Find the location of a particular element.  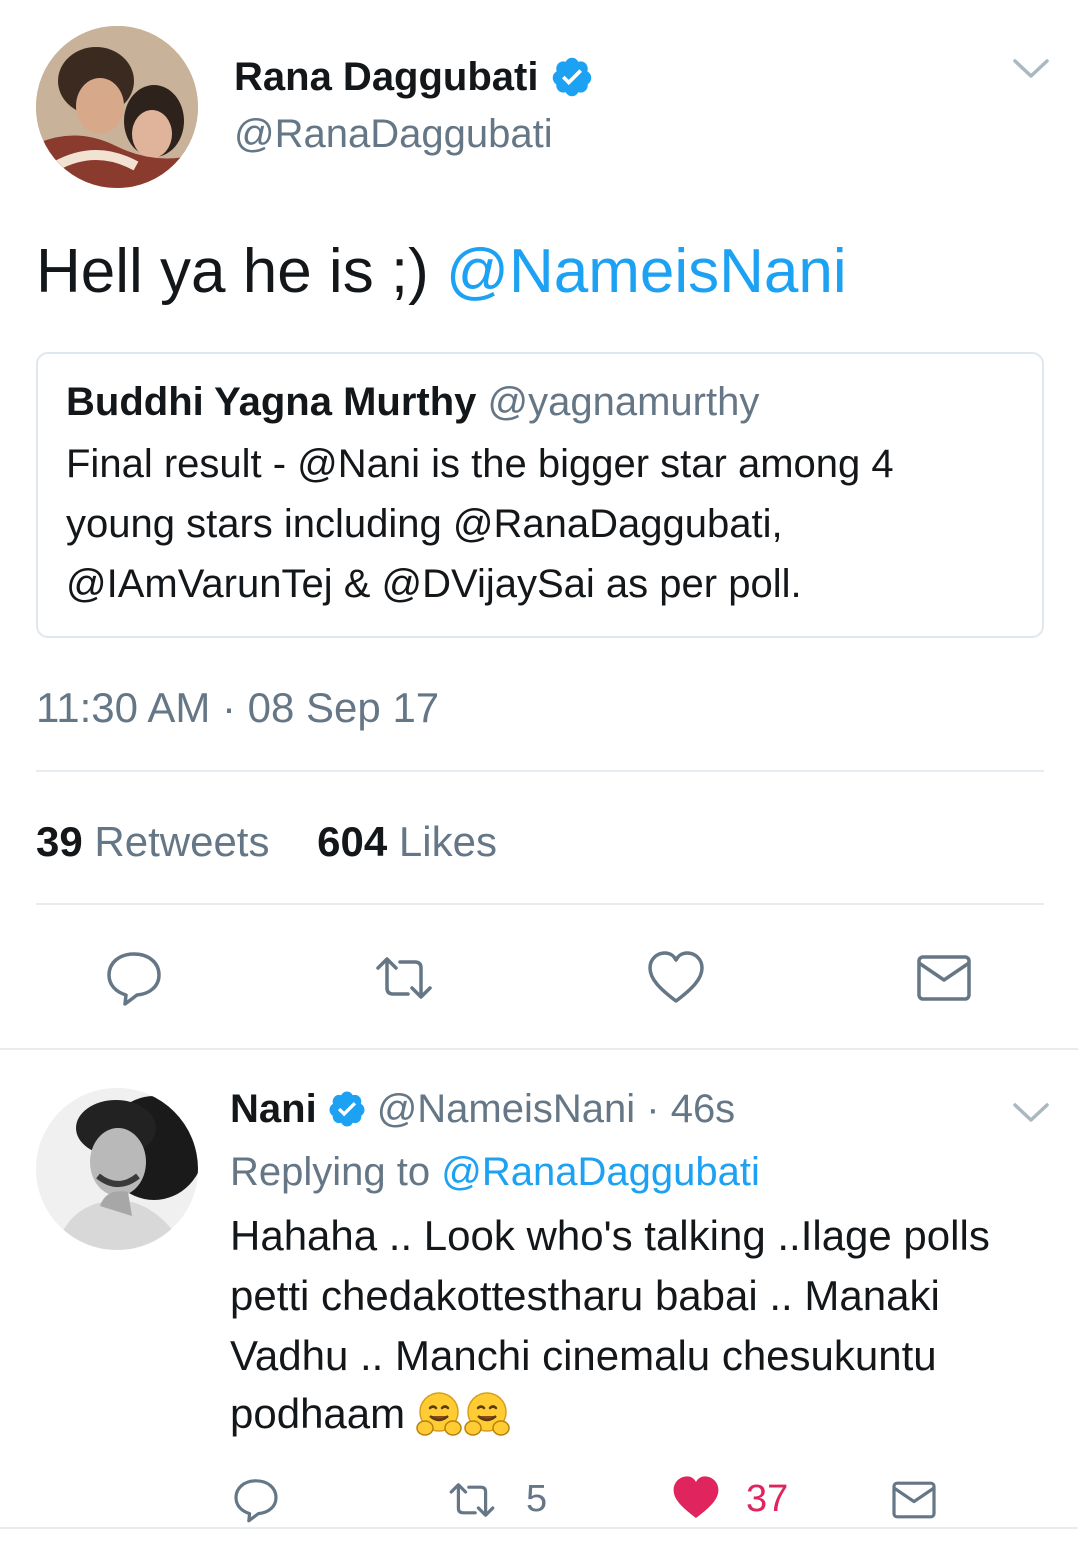

heart-icon is located at coordinates (676, 978).